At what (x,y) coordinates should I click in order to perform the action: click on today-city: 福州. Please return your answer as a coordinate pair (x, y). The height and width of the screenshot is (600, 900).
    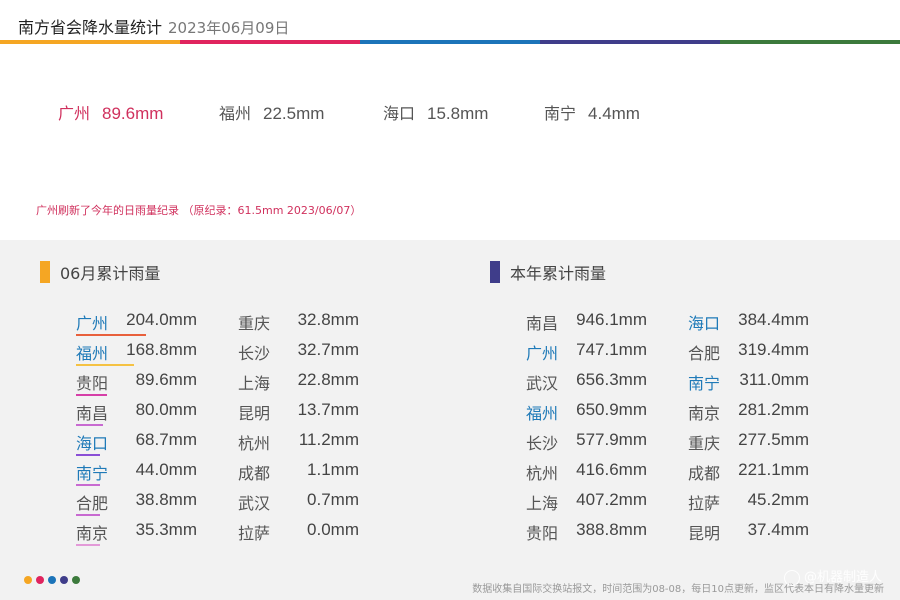
    Looking at the image, I should click on (235, 113).